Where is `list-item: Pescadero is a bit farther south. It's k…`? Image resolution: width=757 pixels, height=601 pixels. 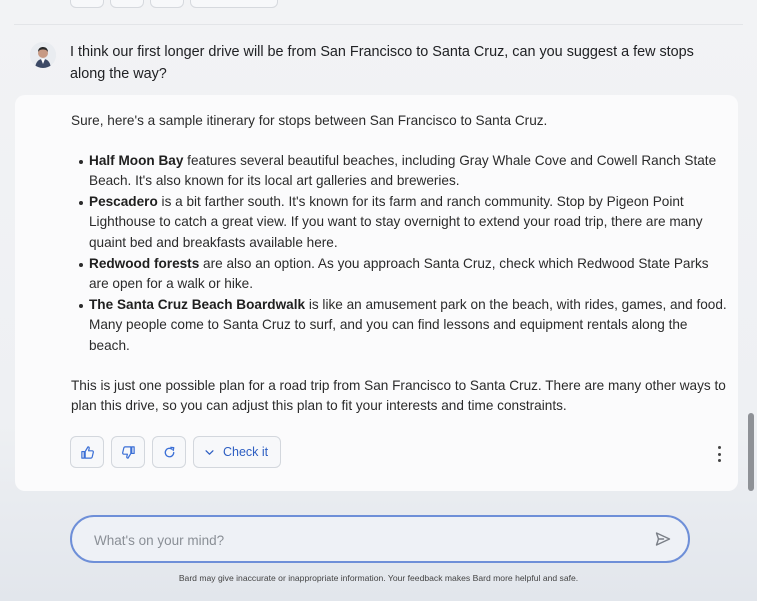
list-item: Pescadero is a bit farther south. It's k… is located at coordinates (401, 223).